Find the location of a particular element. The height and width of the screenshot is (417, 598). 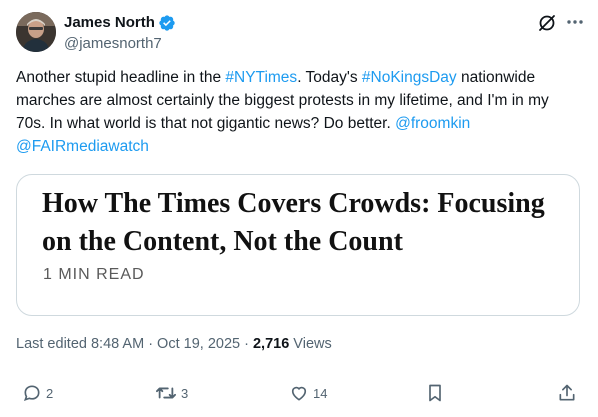

action-bar: 2 3 14 is located at coordinates (299, 393).